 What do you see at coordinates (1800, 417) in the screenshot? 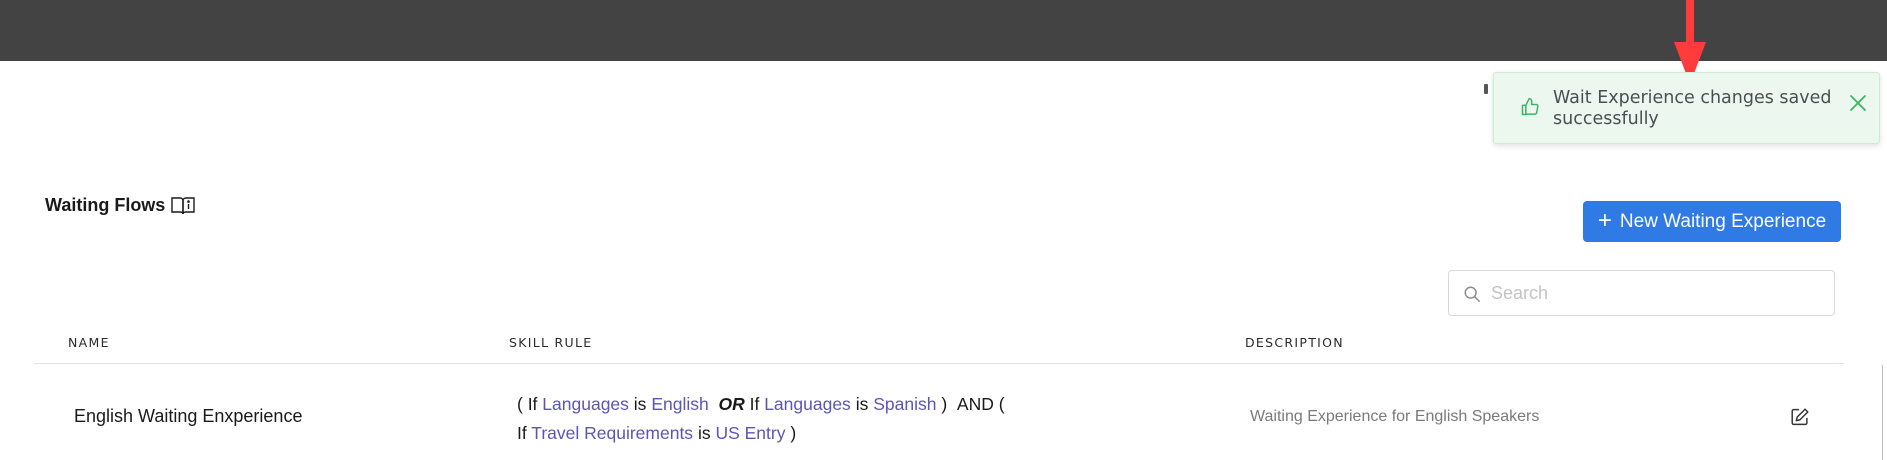
I see `edit-icon` at bounding box center [1800, 417].